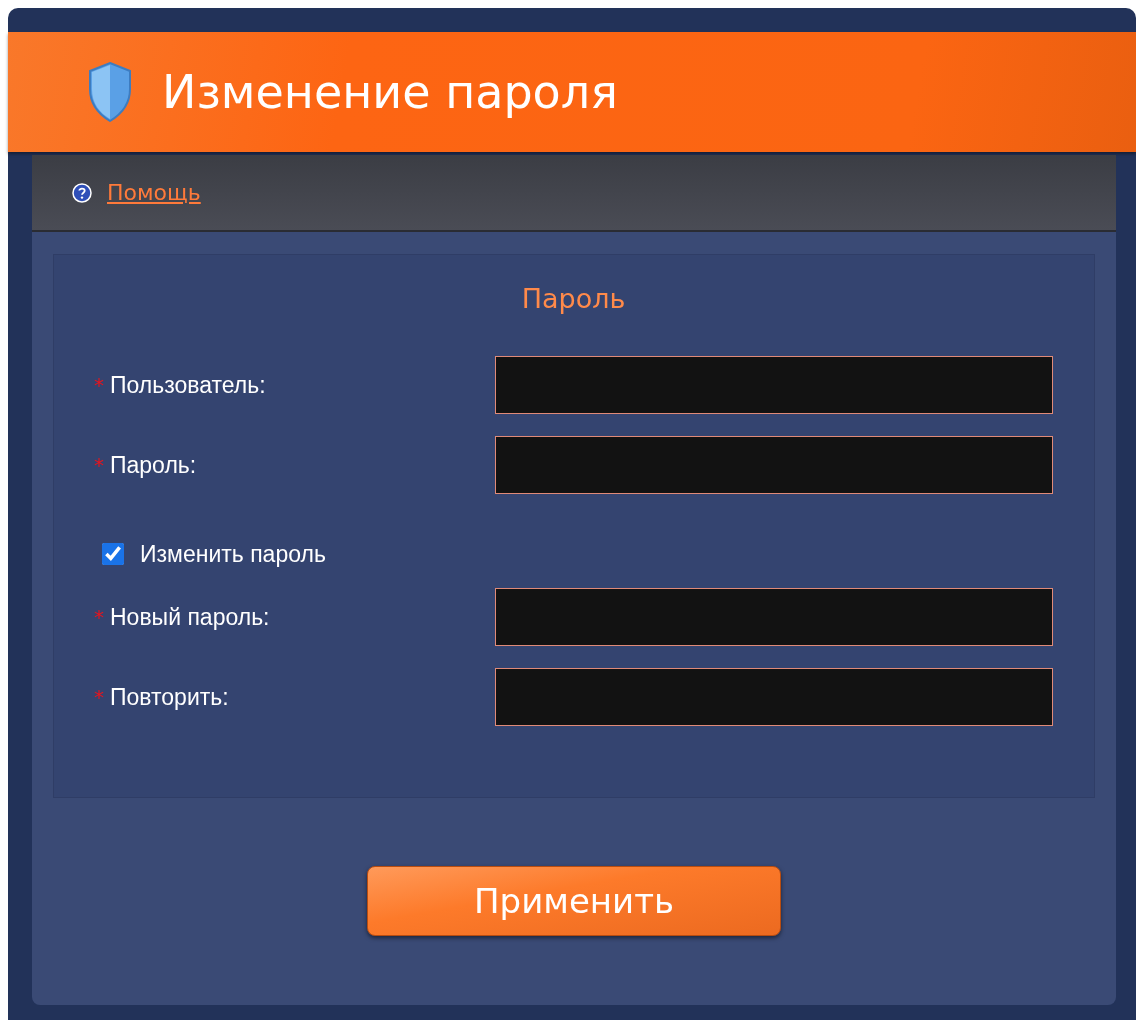 The width and height of the screenshot is (1136, 1023). Describe the element at coordinates (110, 92) in the screenshot. I see `shield-icon` at that location.